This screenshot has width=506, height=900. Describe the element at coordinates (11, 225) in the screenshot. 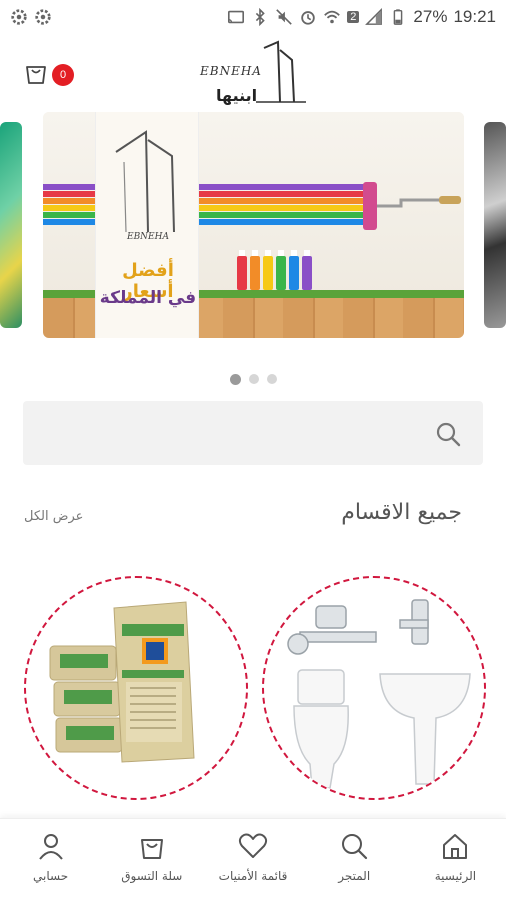

I see `previous-slide-peek` at that location.